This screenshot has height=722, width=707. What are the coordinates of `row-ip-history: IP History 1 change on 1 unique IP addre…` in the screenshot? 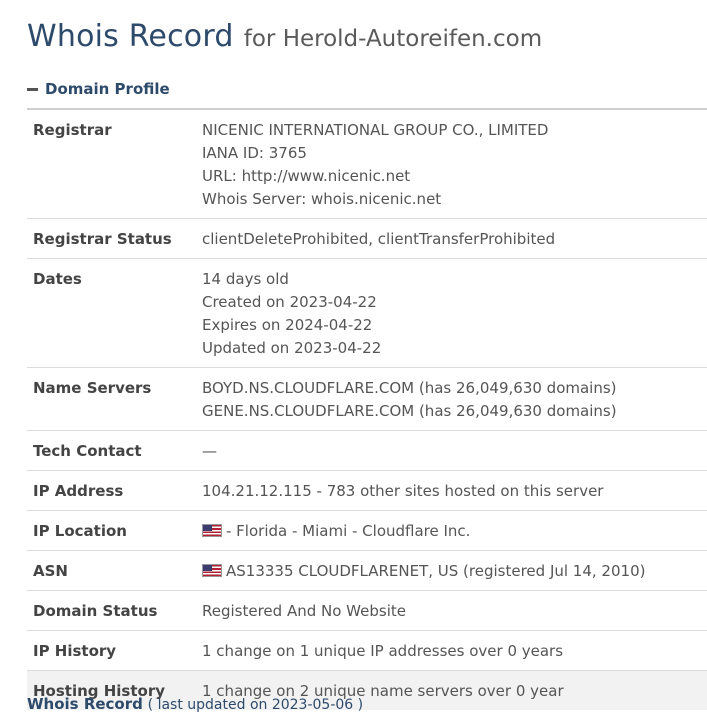 It's located at (367, 650).